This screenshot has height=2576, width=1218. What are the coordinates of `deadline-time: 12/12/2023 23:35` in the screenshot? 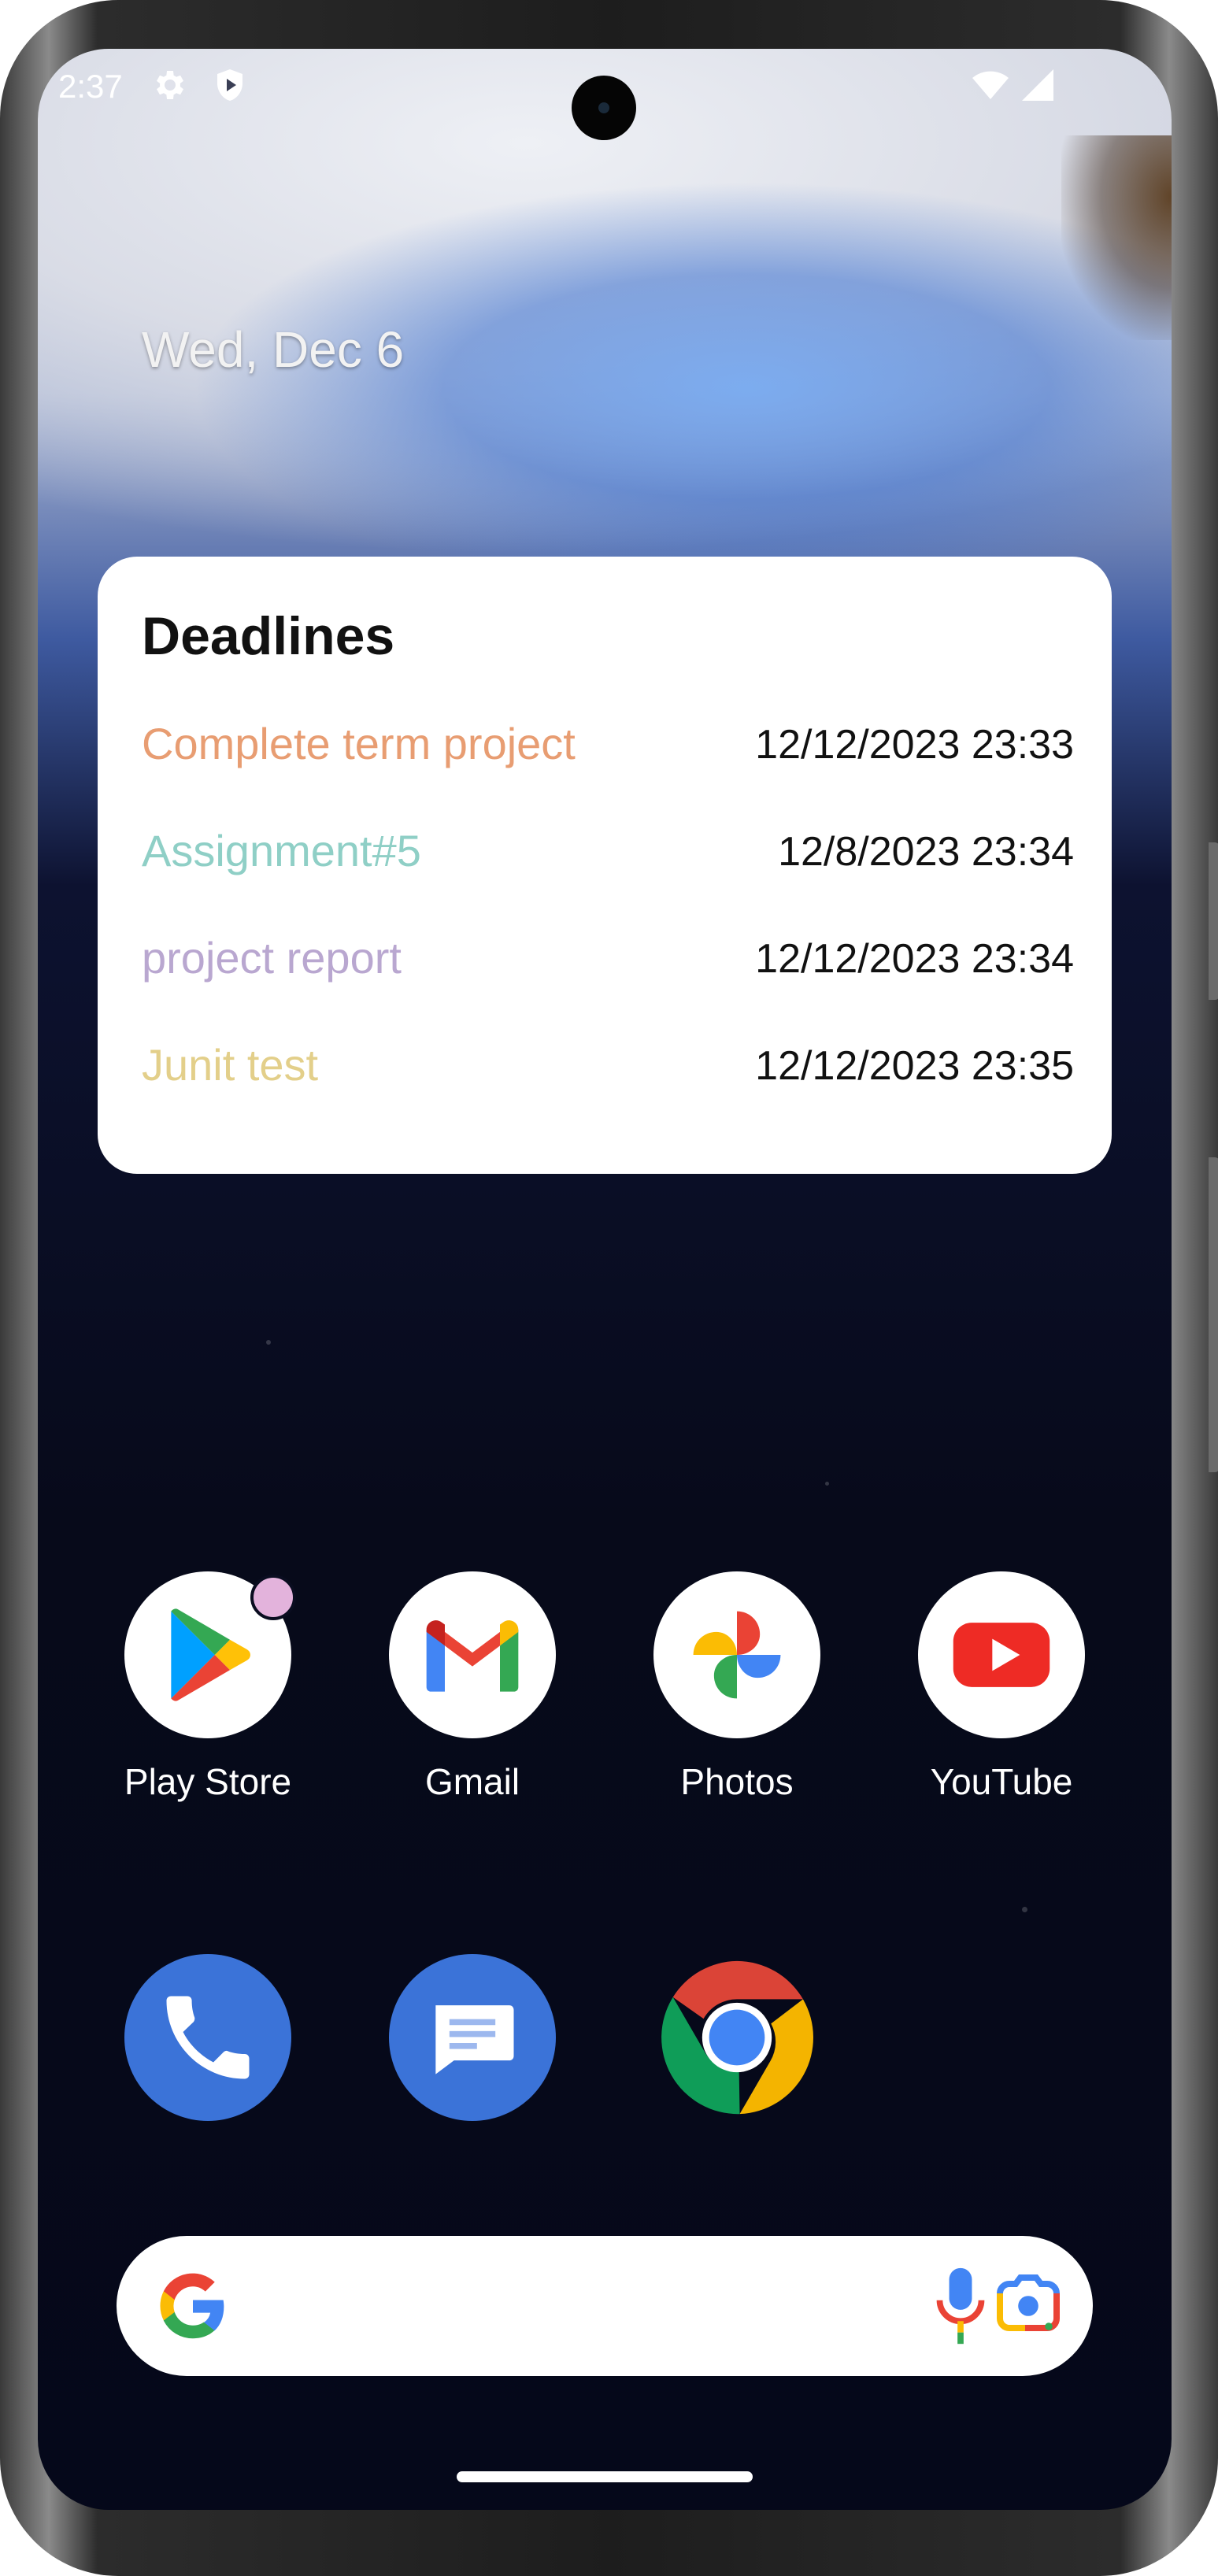 It's located at (914, 1066).